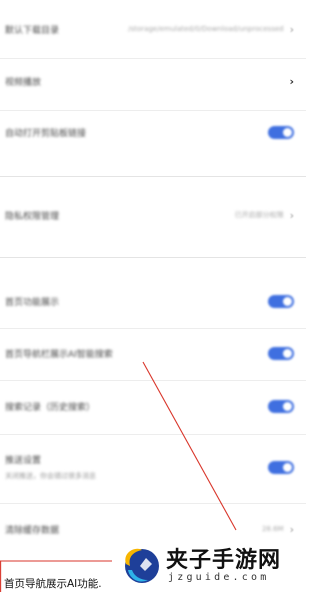 The image size is (320, 592). Describe the element at coordinates (219, 577) in the screenshot. I see `watermark-url: jzguide.com` at that location.